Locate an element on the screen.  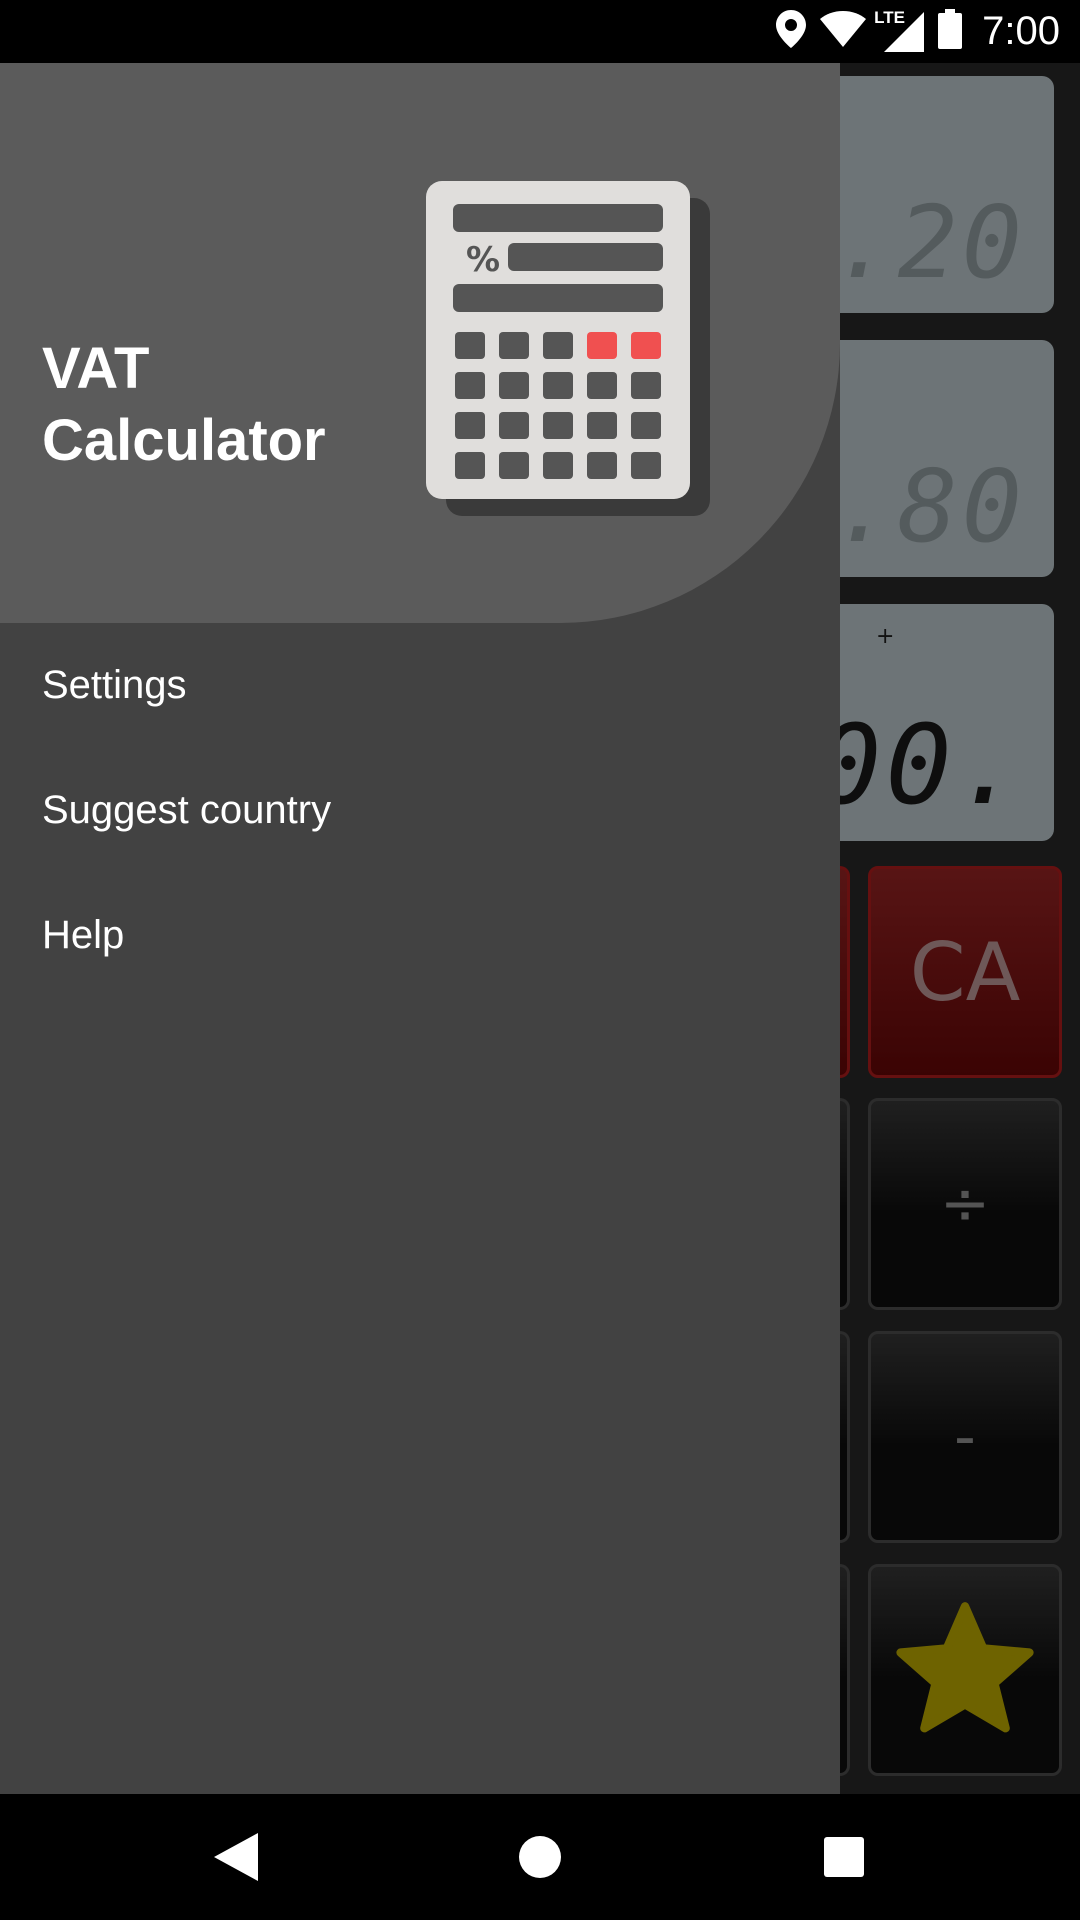
recents-icon is located at coordinates (844, 1857).